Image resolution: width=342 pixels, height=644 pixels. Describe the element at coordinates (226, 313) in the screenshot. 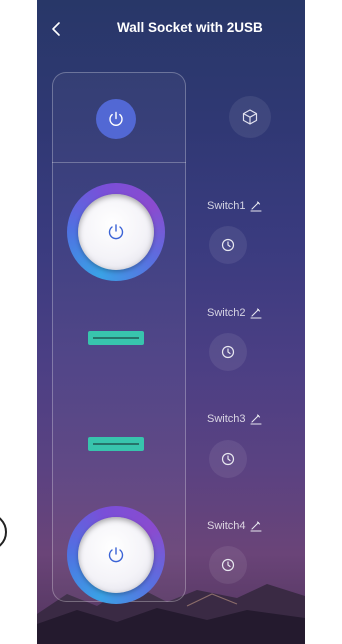

I see `switch2-label: Switch2` at that location.